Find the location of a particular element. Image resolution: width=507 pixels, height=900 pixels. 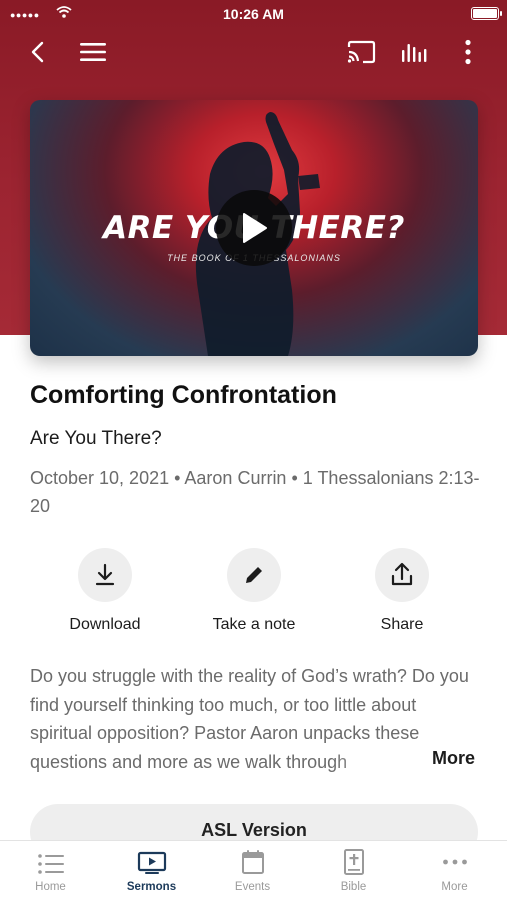

sermon-title: Comforting Confrontation is located at coordinates (183, 395).